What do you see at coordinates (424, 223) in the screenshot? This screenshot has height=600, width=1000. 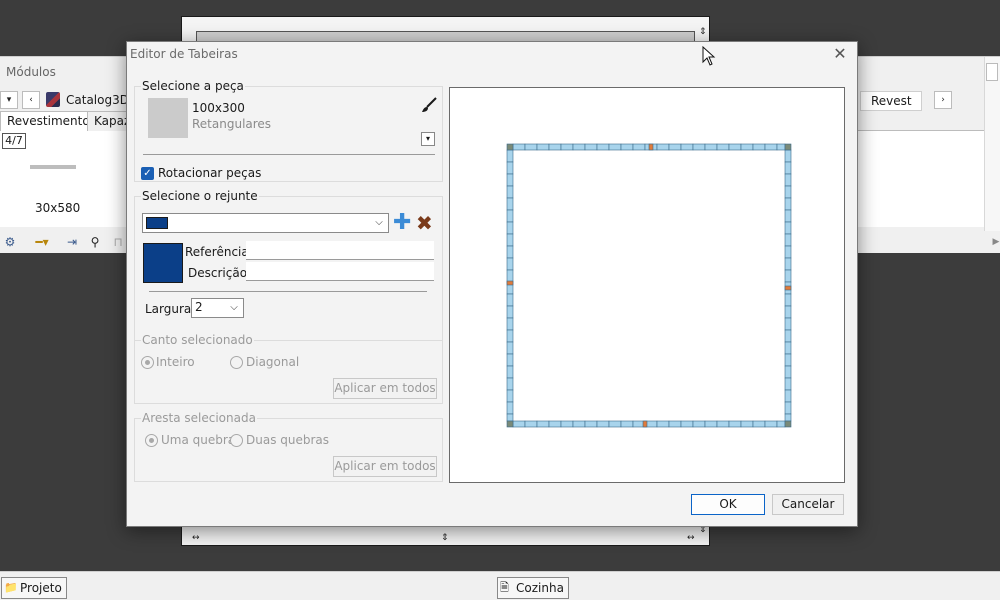 I see `delete-icon: ✖` at bounding box center [424, 223].